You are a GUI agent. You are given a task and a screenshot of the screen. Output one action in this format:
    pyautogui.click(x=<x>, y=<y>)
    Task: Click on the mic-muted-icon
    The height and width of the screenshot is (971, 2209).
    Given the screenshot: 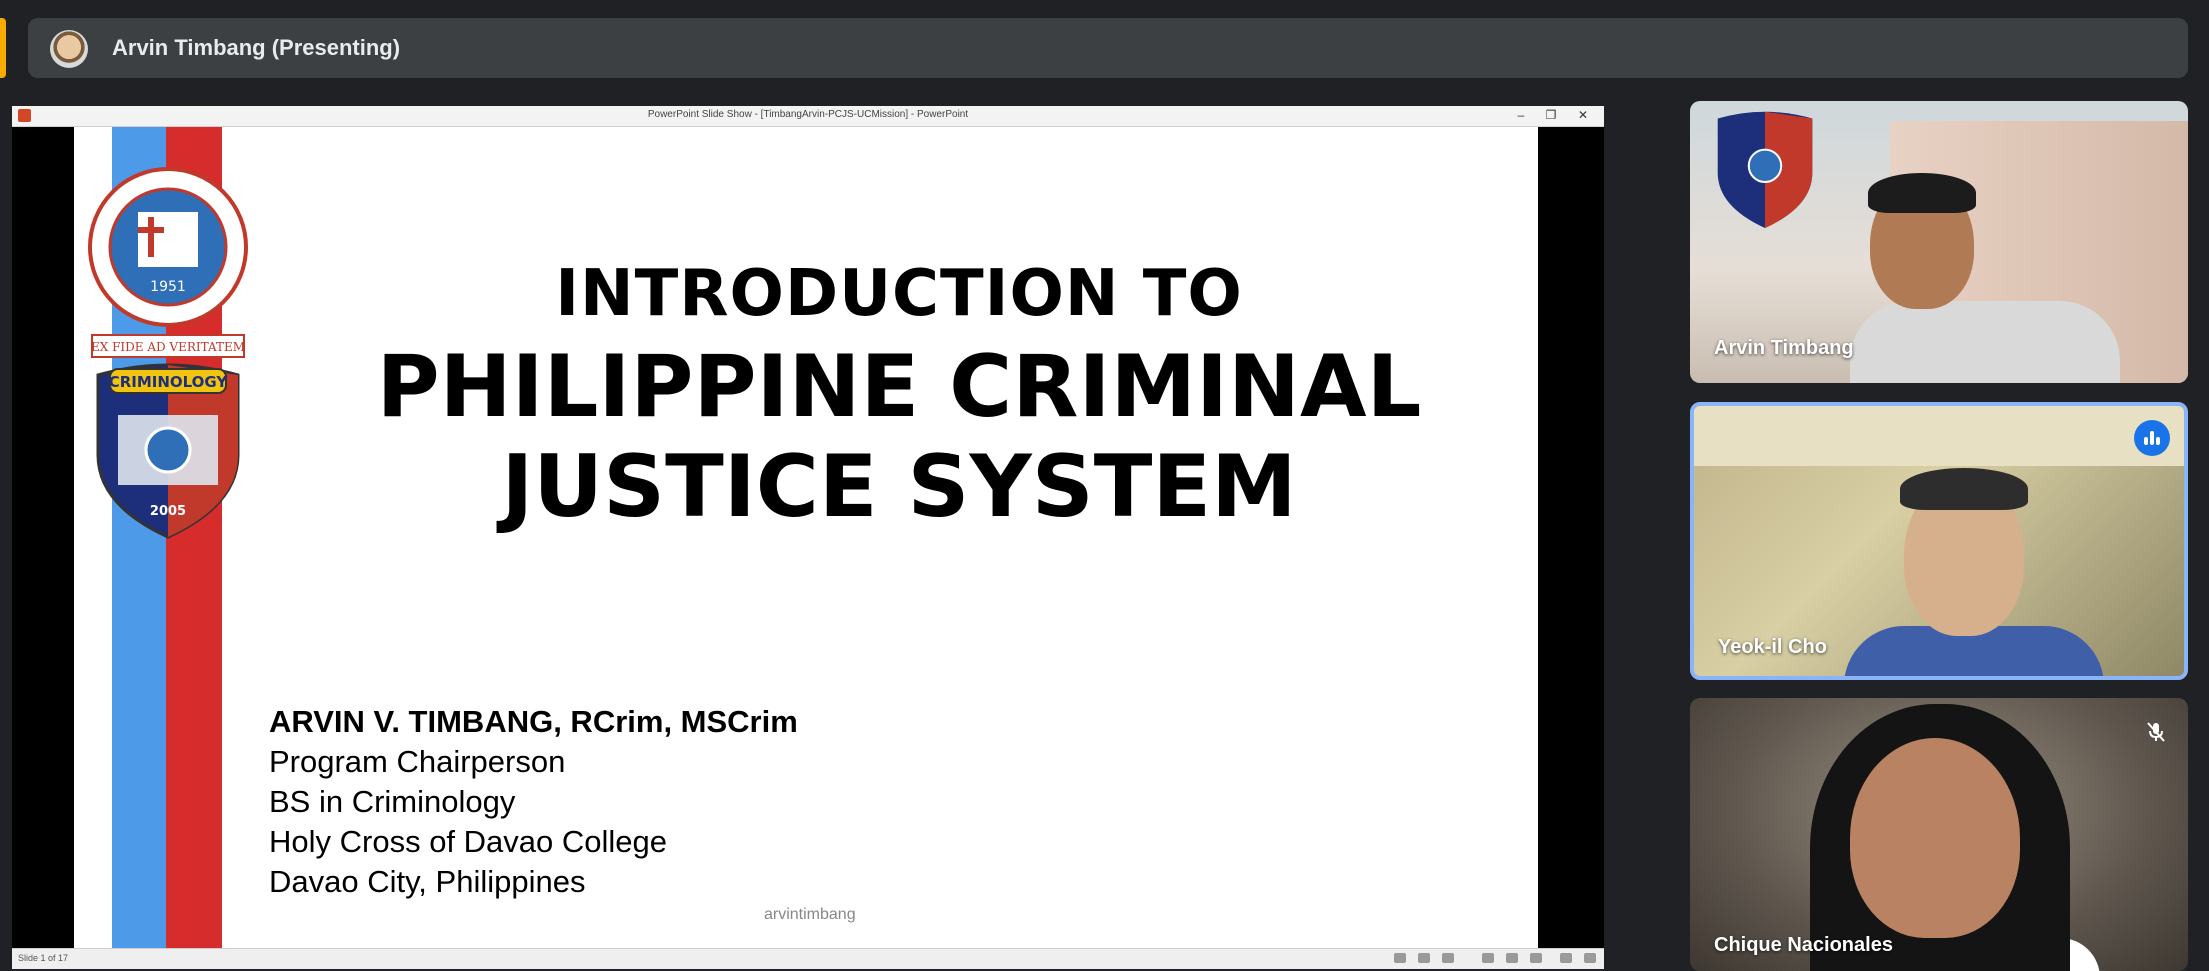 What is the action you would take?
    pyautogui.click(x=2156, y=732)
    